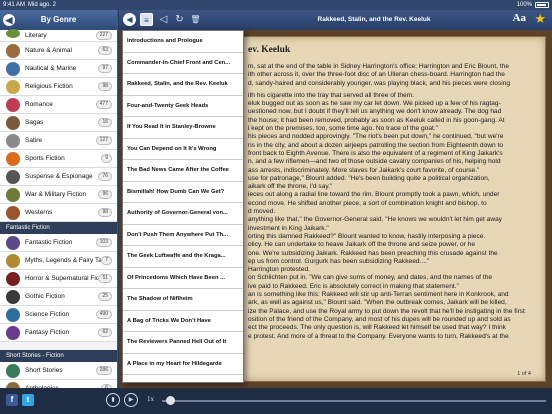  I want to click on sidebar-header: ◀ By Genre, so click(58, 20).